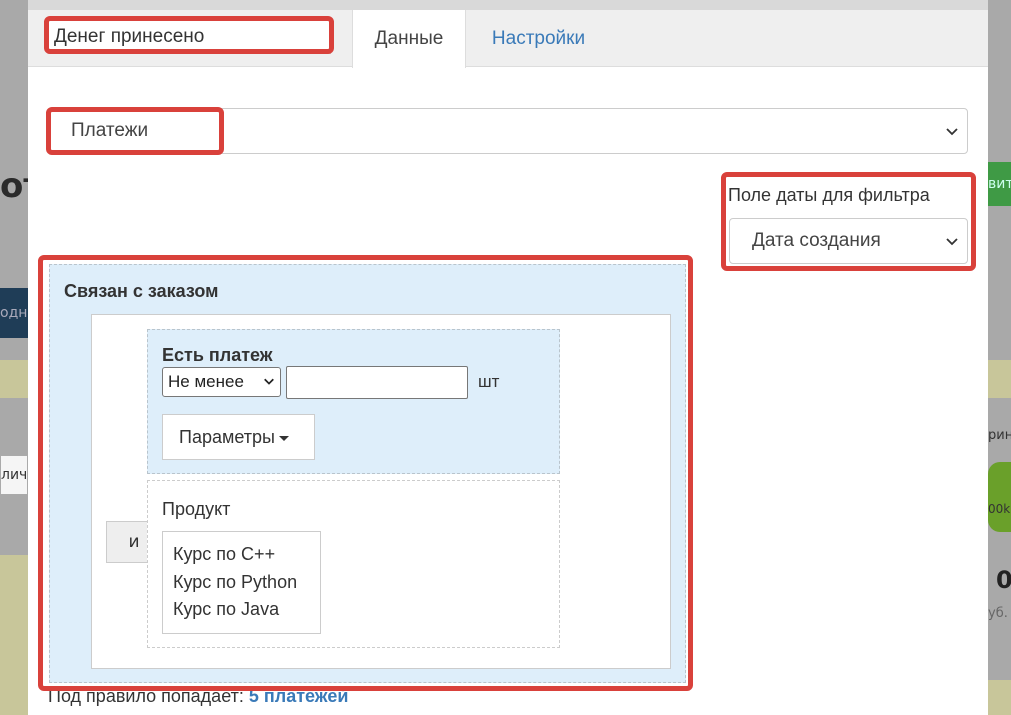 The height and width of the screenshot is (715, 1011). I want to click on date-filter-label: Поле даты для фильтра, so click(829, 195).